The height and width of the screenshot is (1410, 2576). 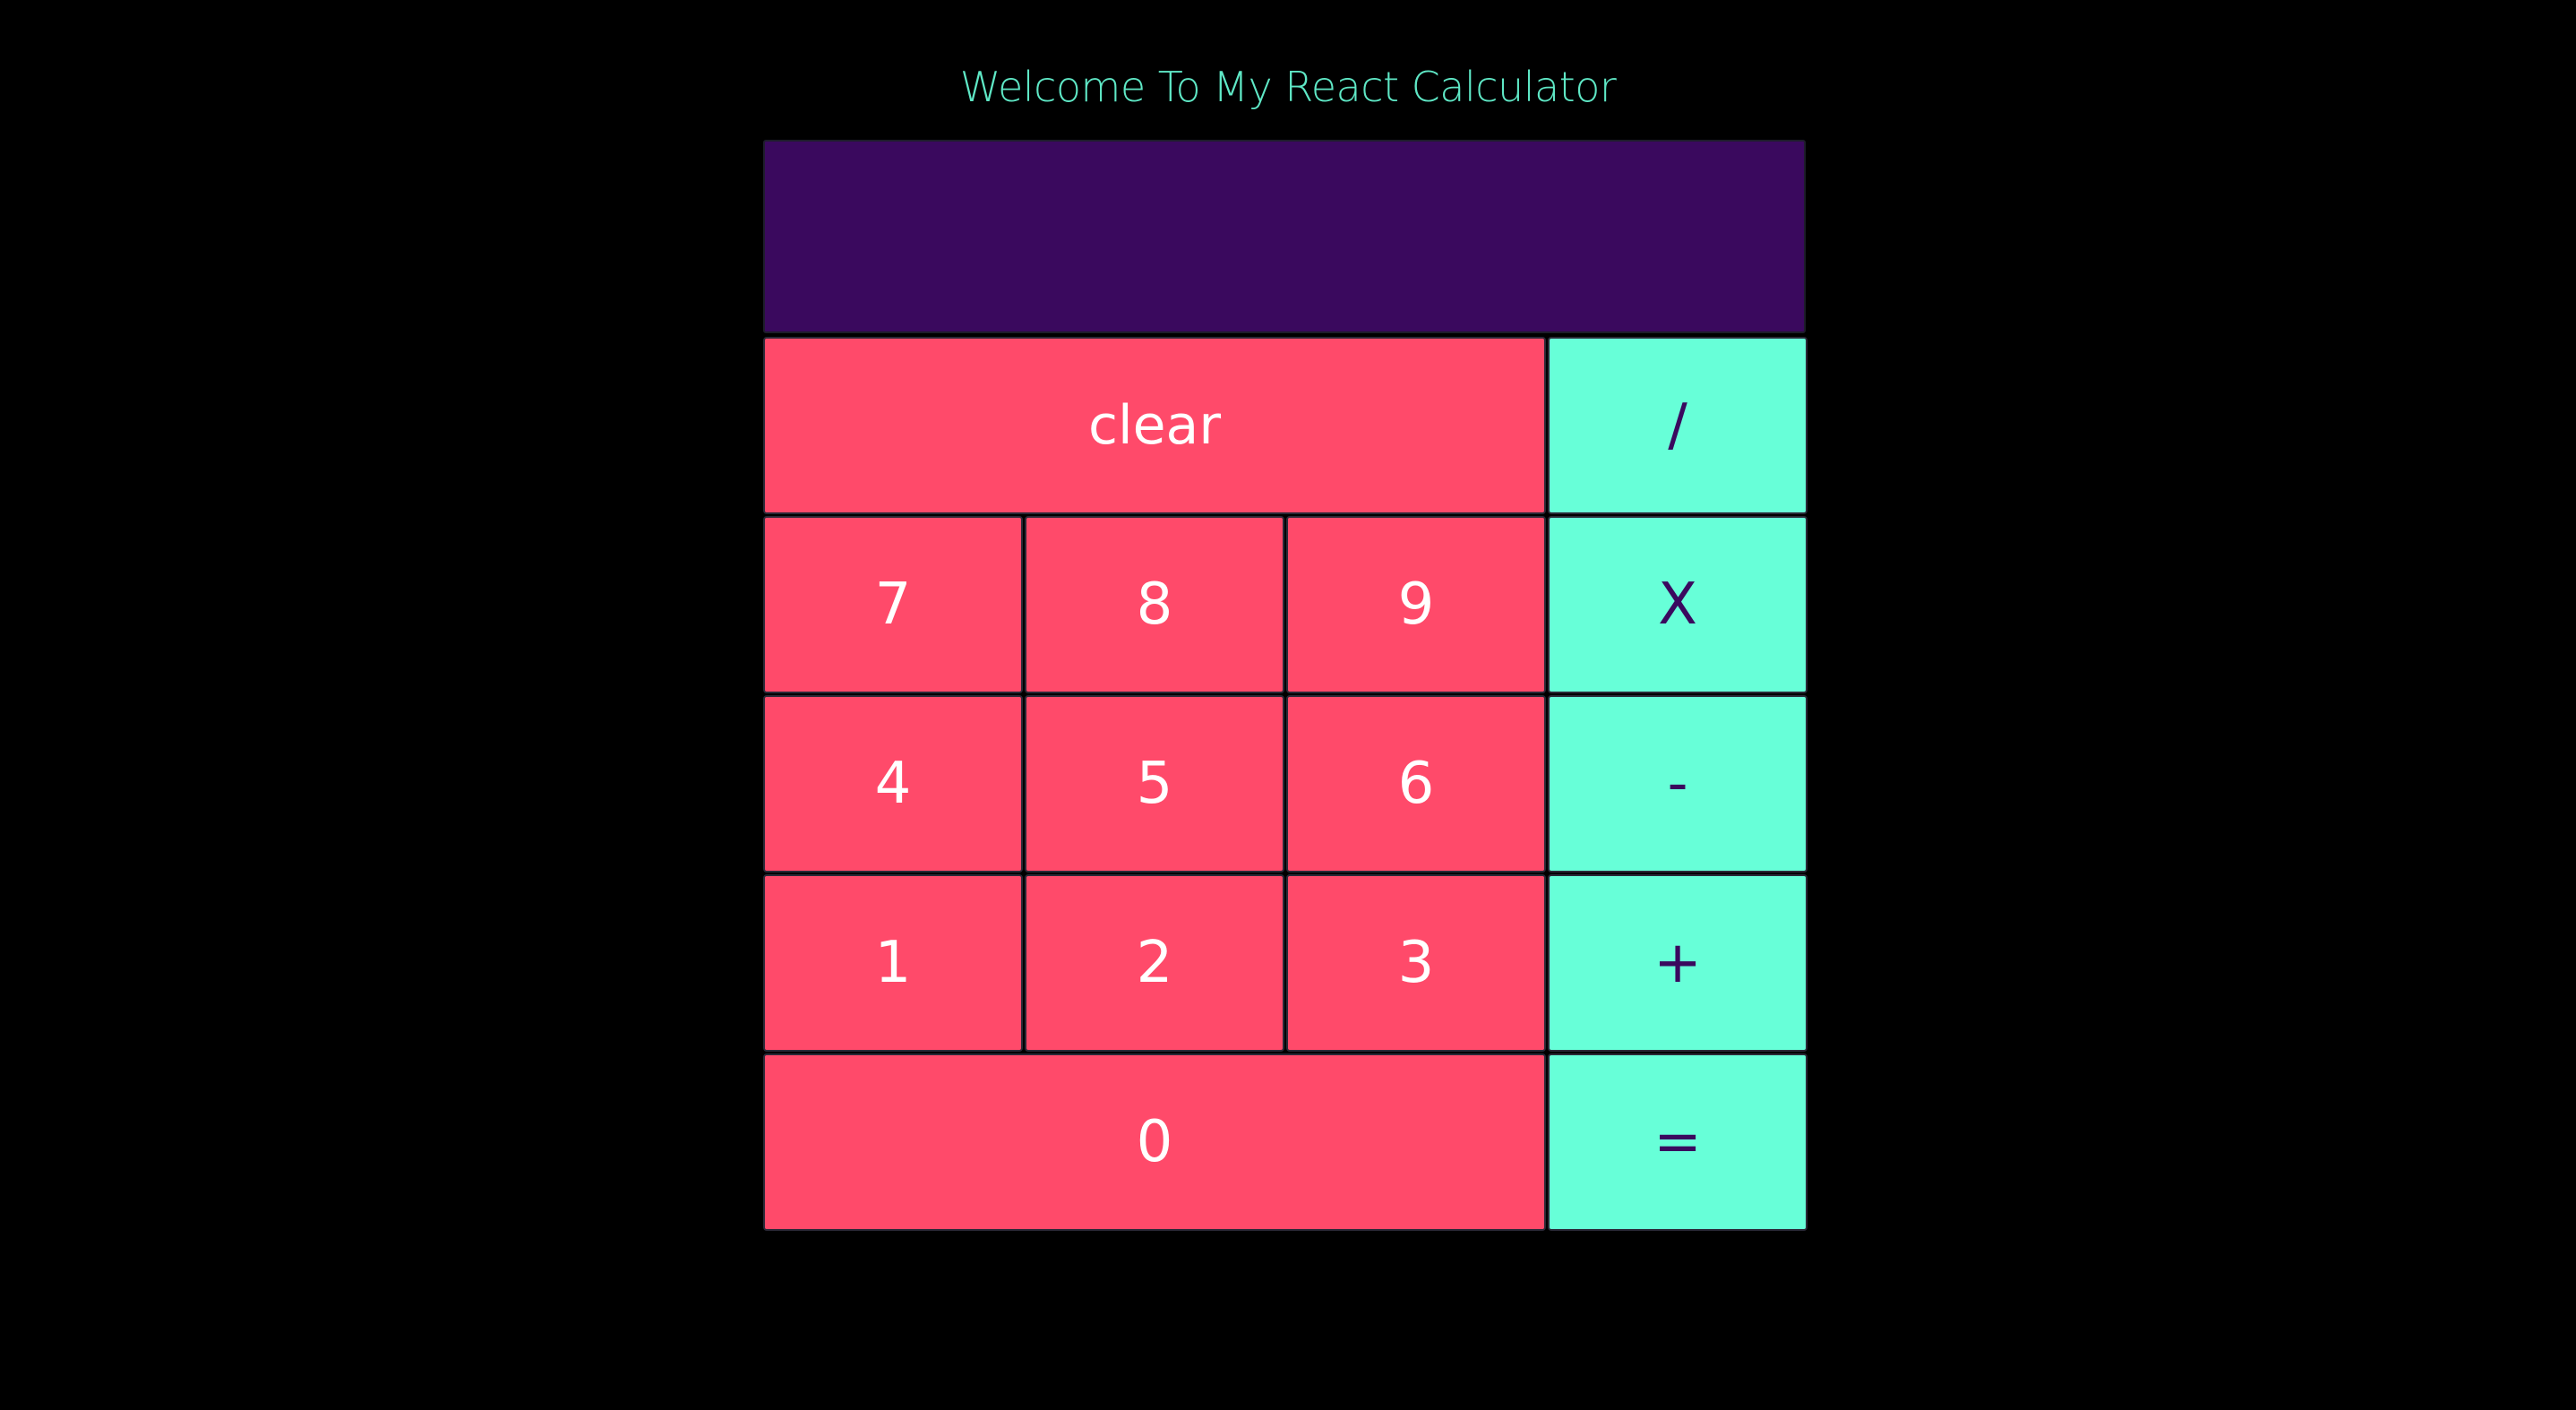 What do you see at coordinates (1677, 425) in the screenshot?
I see `divide-button: /` at bounding box center [1677, 425].